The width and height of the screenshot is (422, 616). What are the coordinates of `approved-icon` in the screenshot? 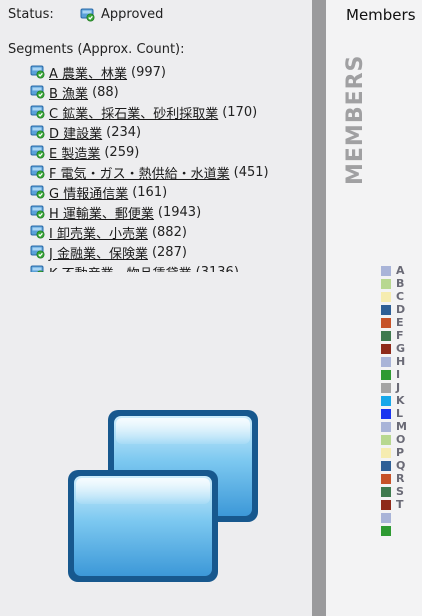 It's located at (87, 14).